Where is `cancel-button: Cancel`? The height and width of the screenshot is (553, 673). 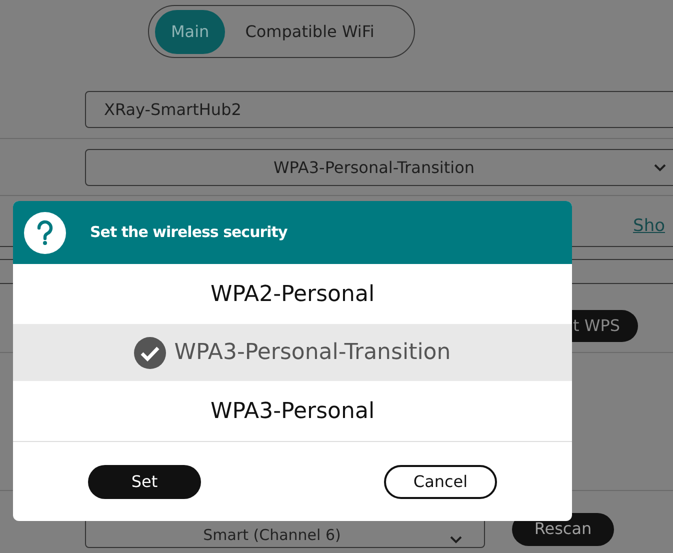 cancel-button: Cancel is located at coordinates (440, 481).